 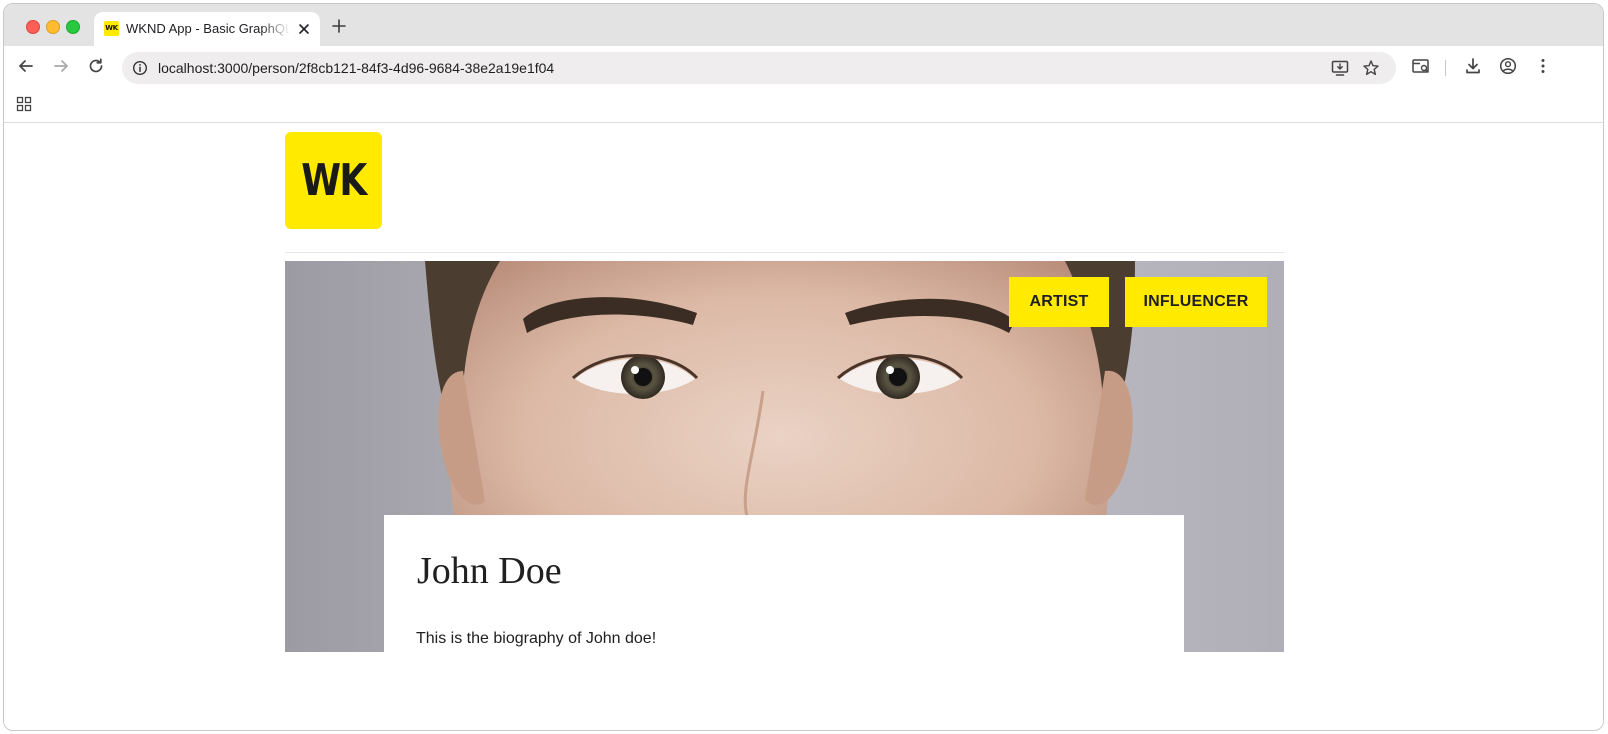 I want to click on browser-tab-active: WK WKND App - Basic GraphQL Tutorial, so click(x=207, y=29).